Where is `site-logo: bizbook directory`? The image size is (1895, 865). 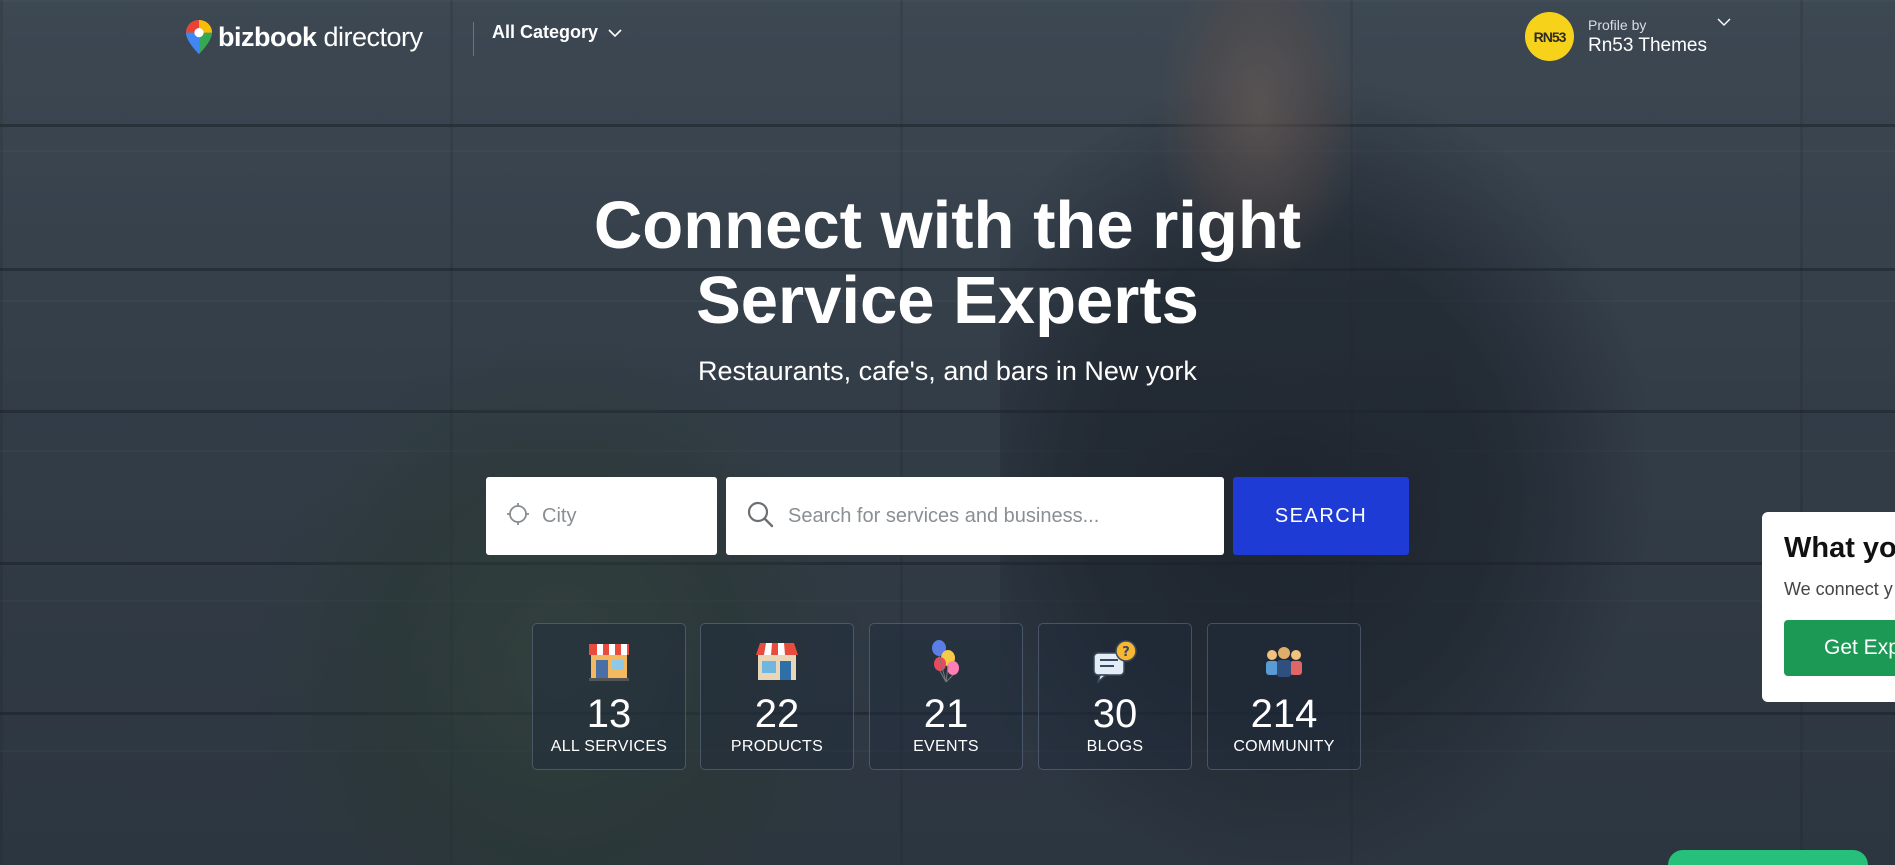
site-logo: bizbook directory is located at coordinates (304, 37).